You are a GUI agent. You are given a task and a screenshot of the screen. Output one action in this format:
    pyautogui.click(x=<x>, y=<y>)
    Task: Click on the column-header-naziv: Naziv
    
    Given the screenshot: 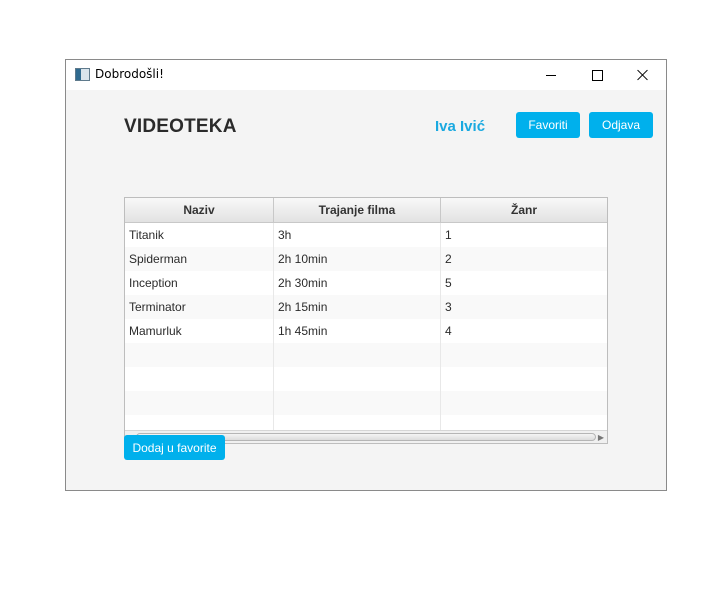 What is the action you would take?
    pyautogui.click(x=199, y=210)
    